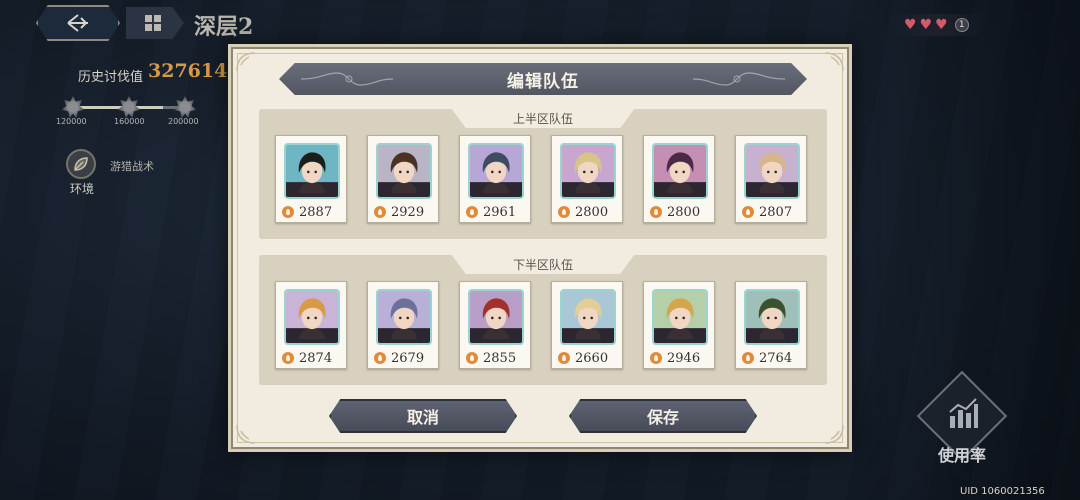 The width and height of the screenshot is (1080, 500). I want to click on map-button, so click(155, 23).